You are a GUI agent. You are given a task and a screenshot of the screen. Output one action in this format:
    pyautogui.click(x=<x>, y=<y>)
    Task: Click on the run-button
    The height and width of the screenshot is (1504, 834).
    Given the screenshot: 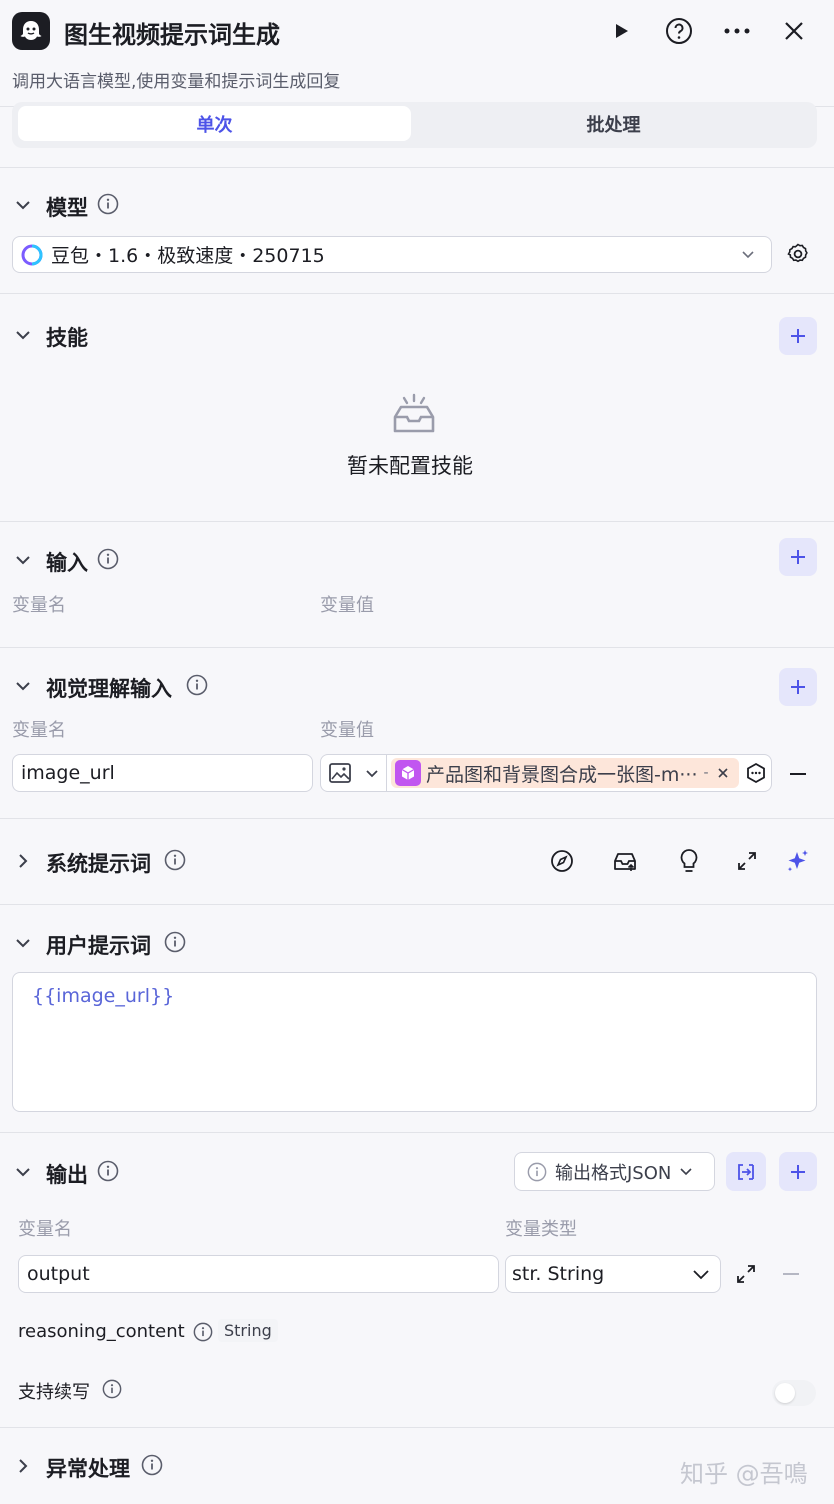 What is the action you would take?
    pyautogui.click(x=621, y=31)
    